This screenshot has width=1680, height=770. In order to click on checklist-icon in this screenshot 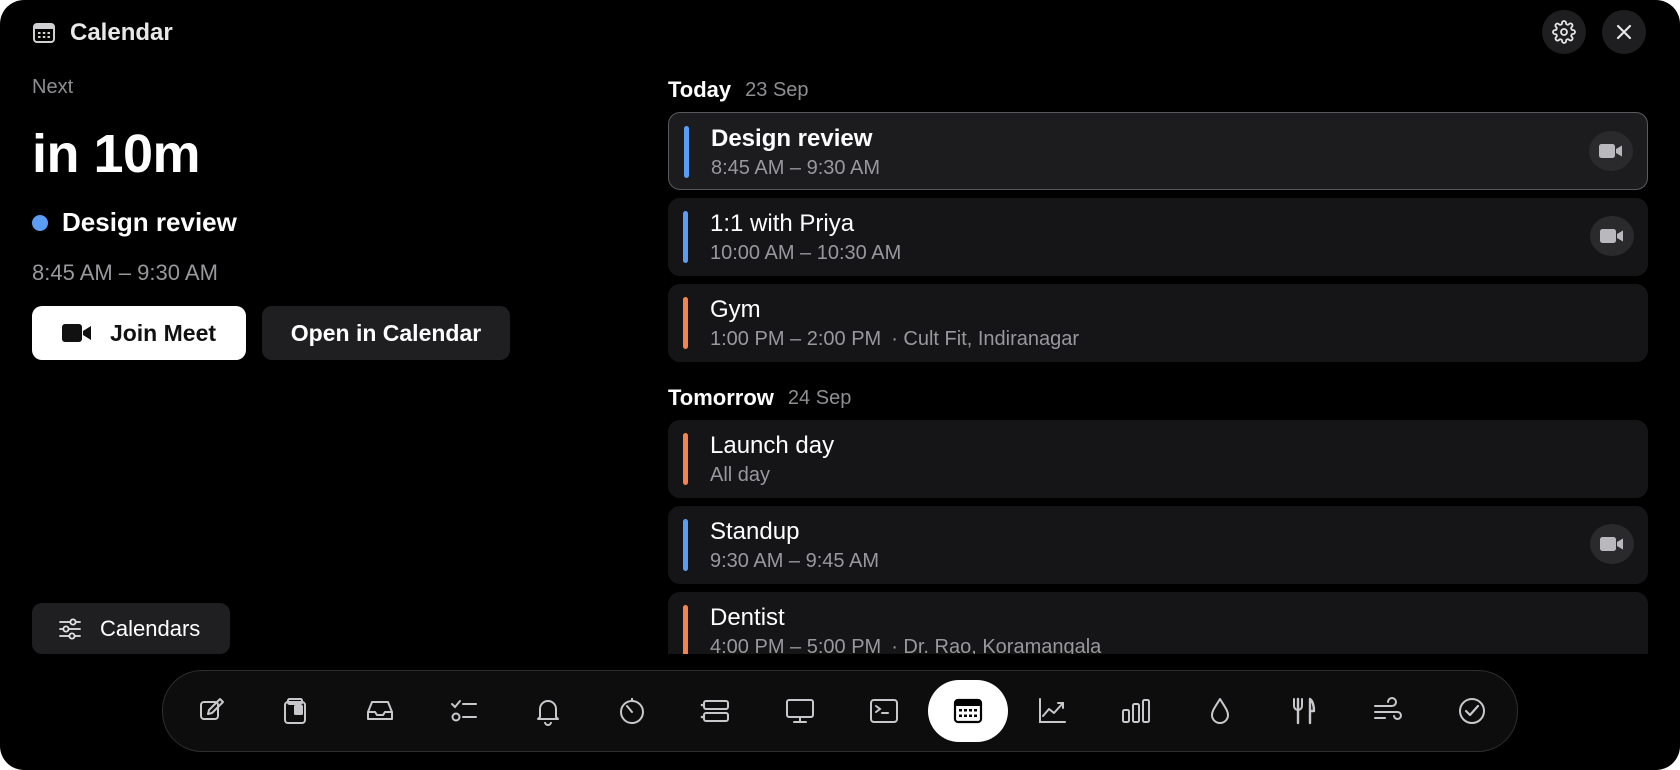, I will do `click(464, 711)`.